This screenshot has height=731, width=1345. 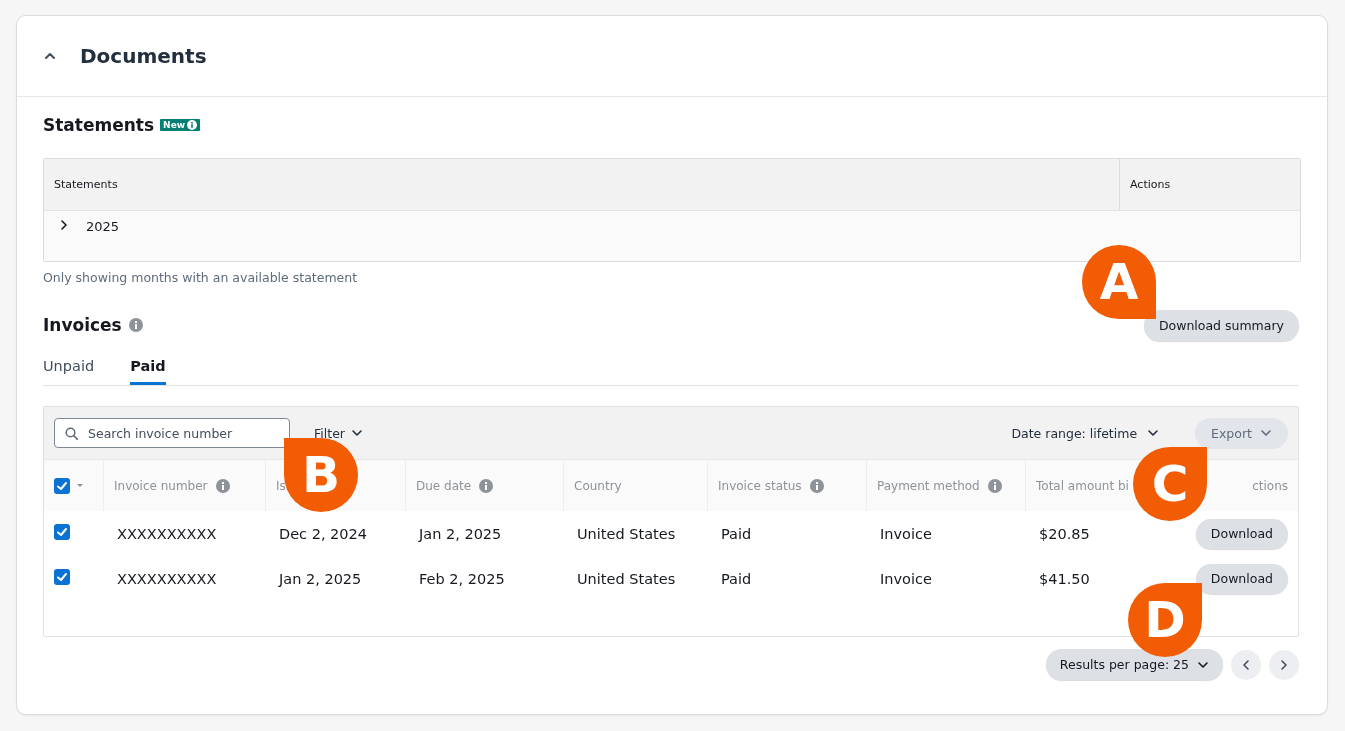 I want to click on panel-title: Documents, so click(x=143, y=56).